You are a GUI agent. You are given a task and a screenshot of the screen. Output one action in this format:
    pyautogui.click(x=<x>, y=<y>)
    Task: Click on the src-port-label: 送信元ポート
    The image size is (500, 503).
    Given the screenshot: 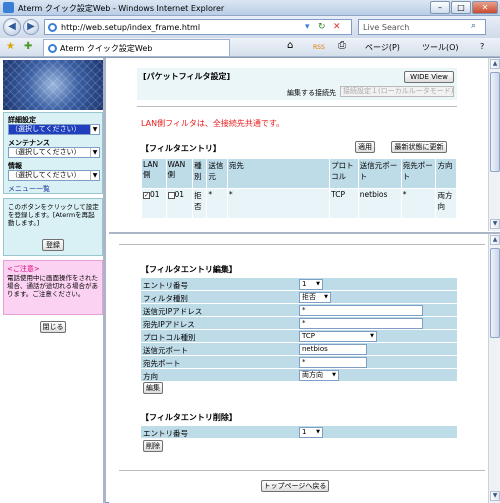 What is the action you would take?
    pyautogui.click(x=165, y=350)
    